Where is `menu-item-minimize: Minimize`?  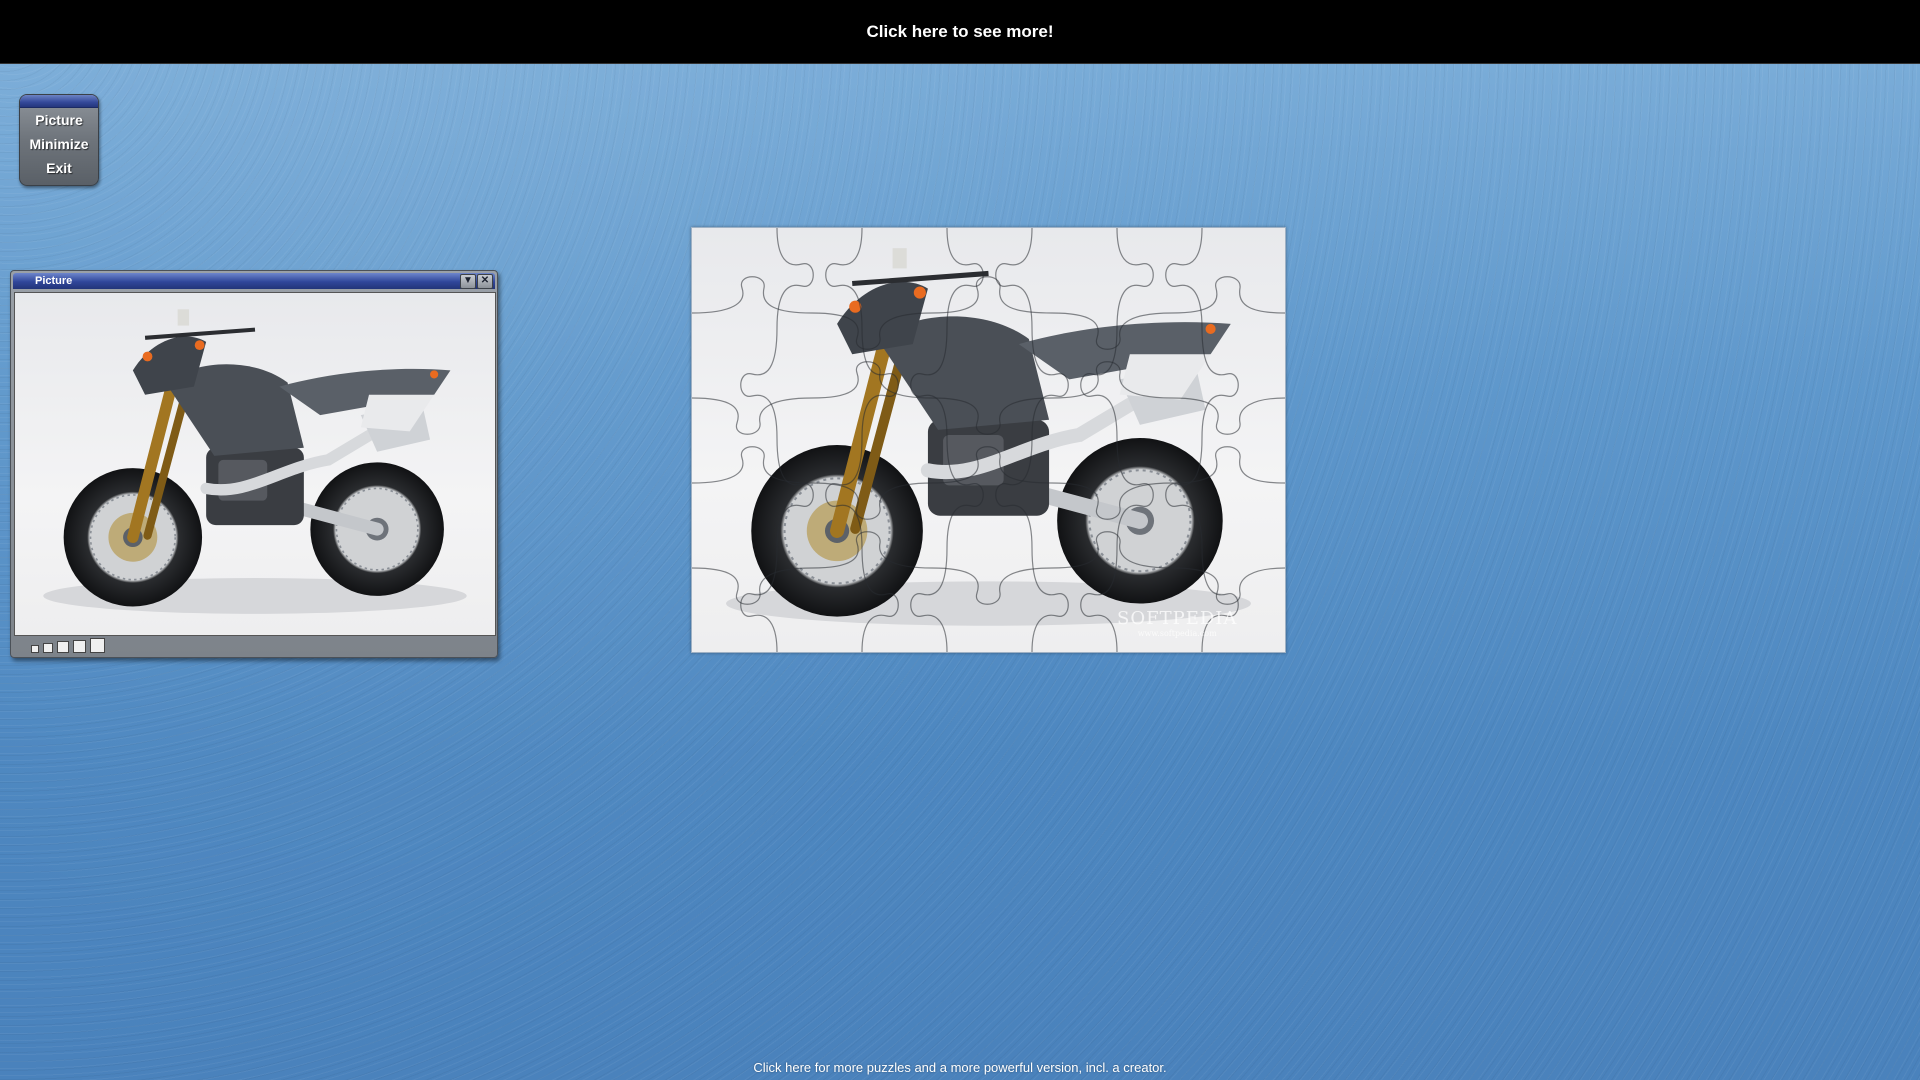
menu-item-minimize: Minimize is located at coordinates (59, 144).